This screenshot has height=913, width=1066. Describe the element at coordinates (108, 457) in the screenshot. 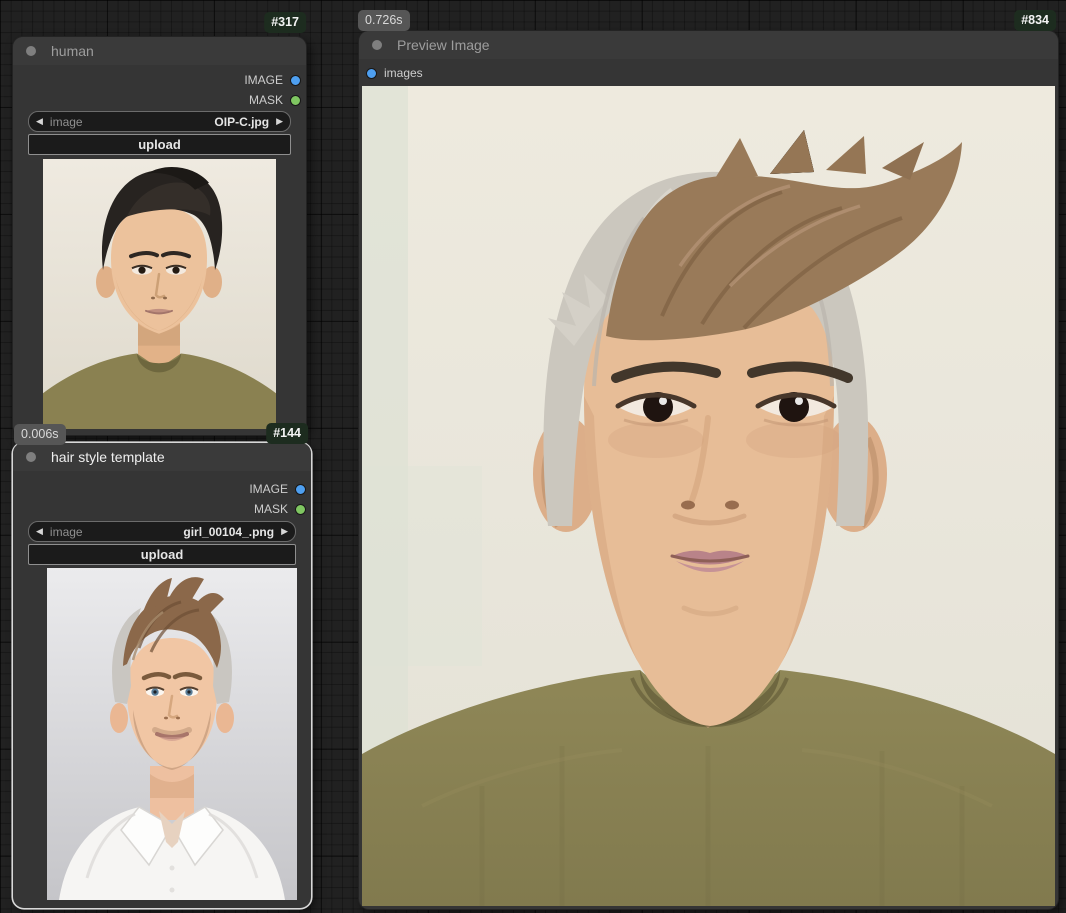

I see `node-title: hair style template` at that location.